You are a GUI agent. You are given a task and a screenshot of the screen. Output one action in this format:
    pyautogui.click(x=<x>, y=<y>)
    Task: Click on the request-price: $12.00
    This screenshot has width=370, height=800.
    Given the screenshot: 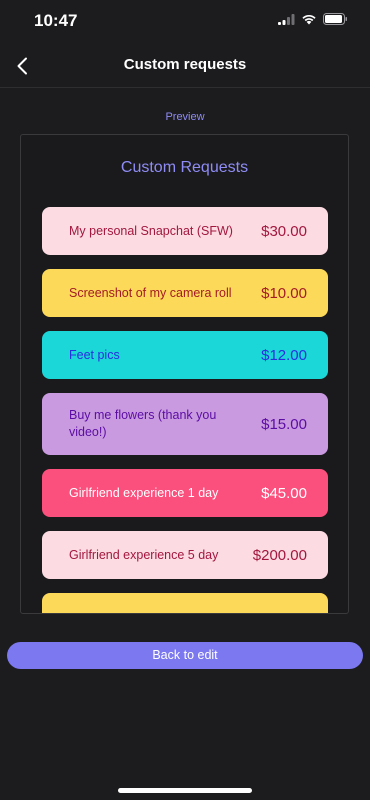 What is the action you would take?
    pyautogui.click(x=284, y=355)
    